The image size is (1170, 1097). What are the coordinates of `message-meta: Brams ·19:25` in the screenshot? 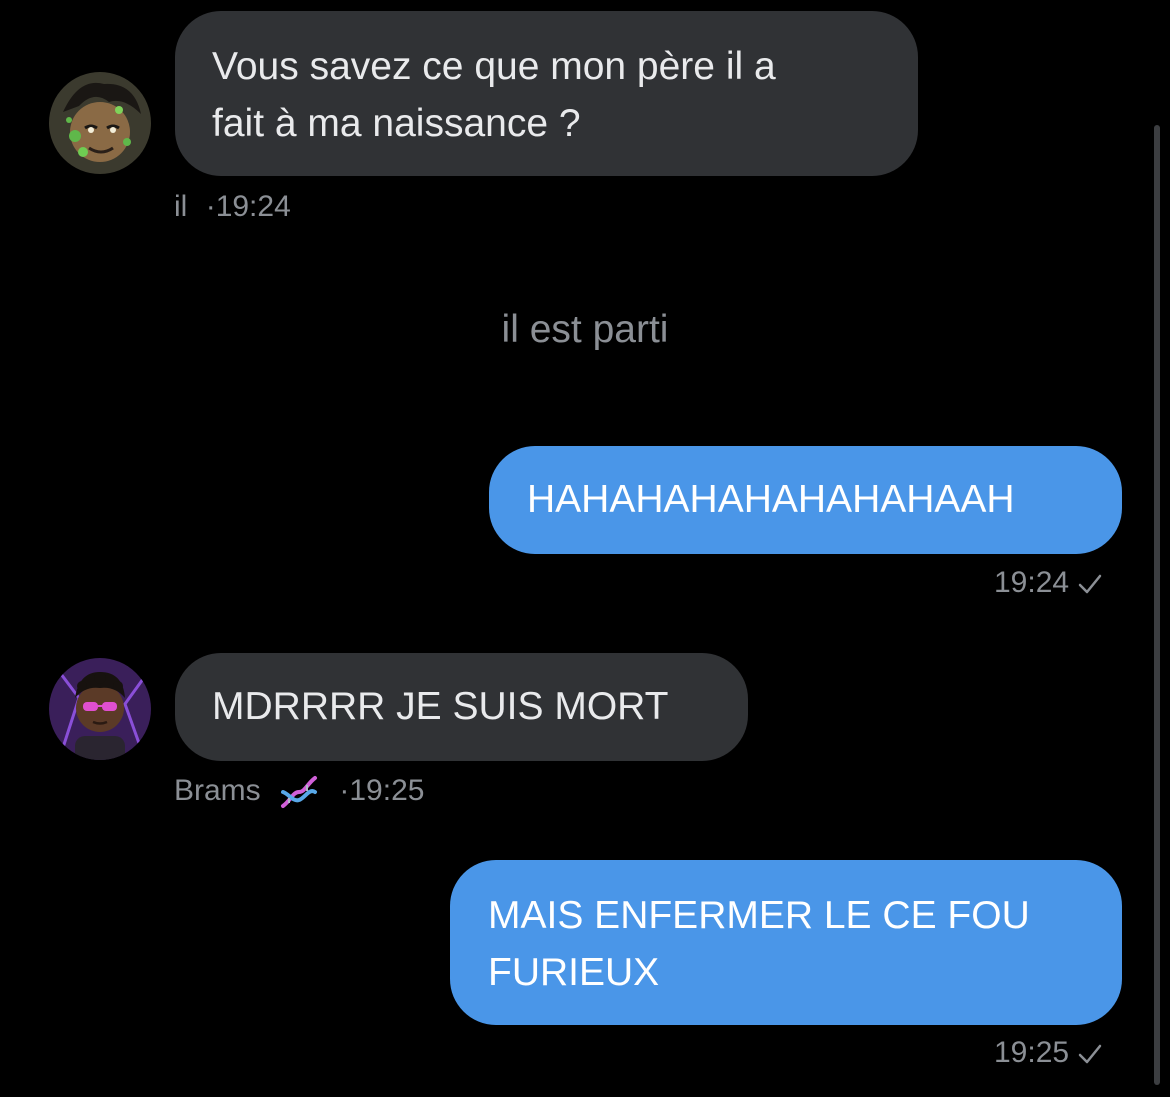 It's located at (299, 792).